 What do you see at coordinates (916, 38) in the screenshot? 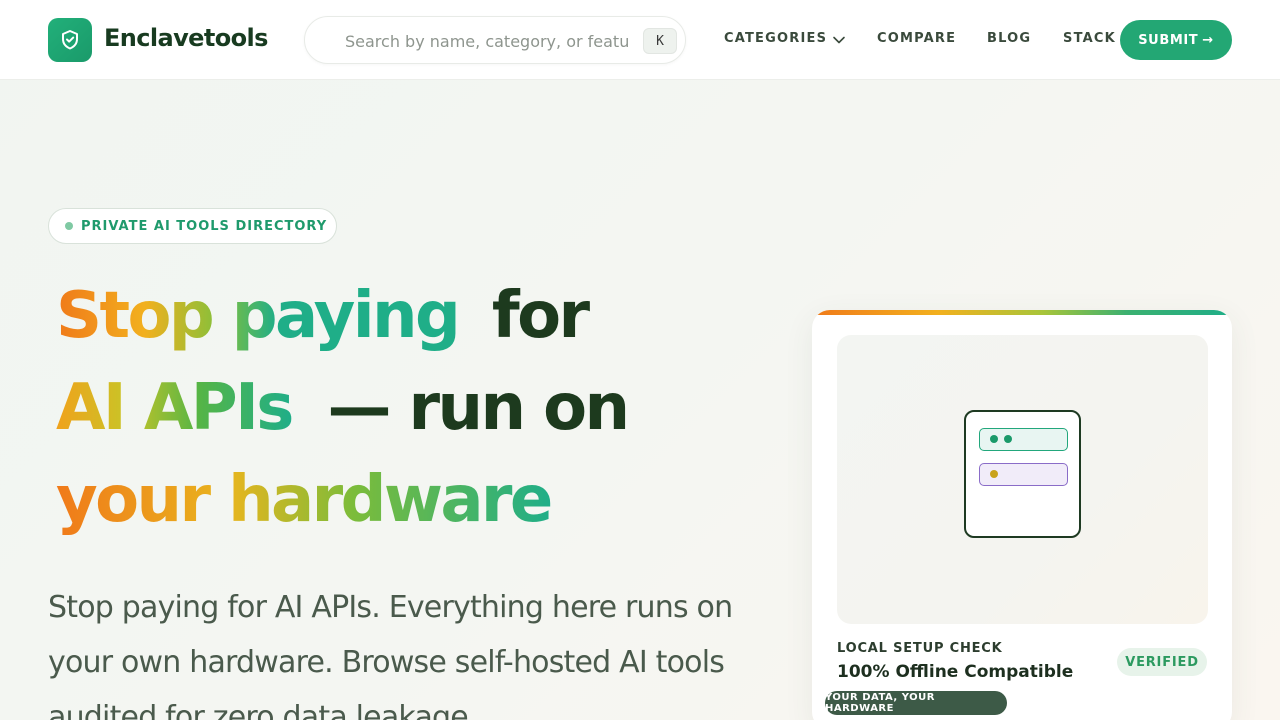
I see `nav-compare: COMPARE` at bounding box center [916, 38].